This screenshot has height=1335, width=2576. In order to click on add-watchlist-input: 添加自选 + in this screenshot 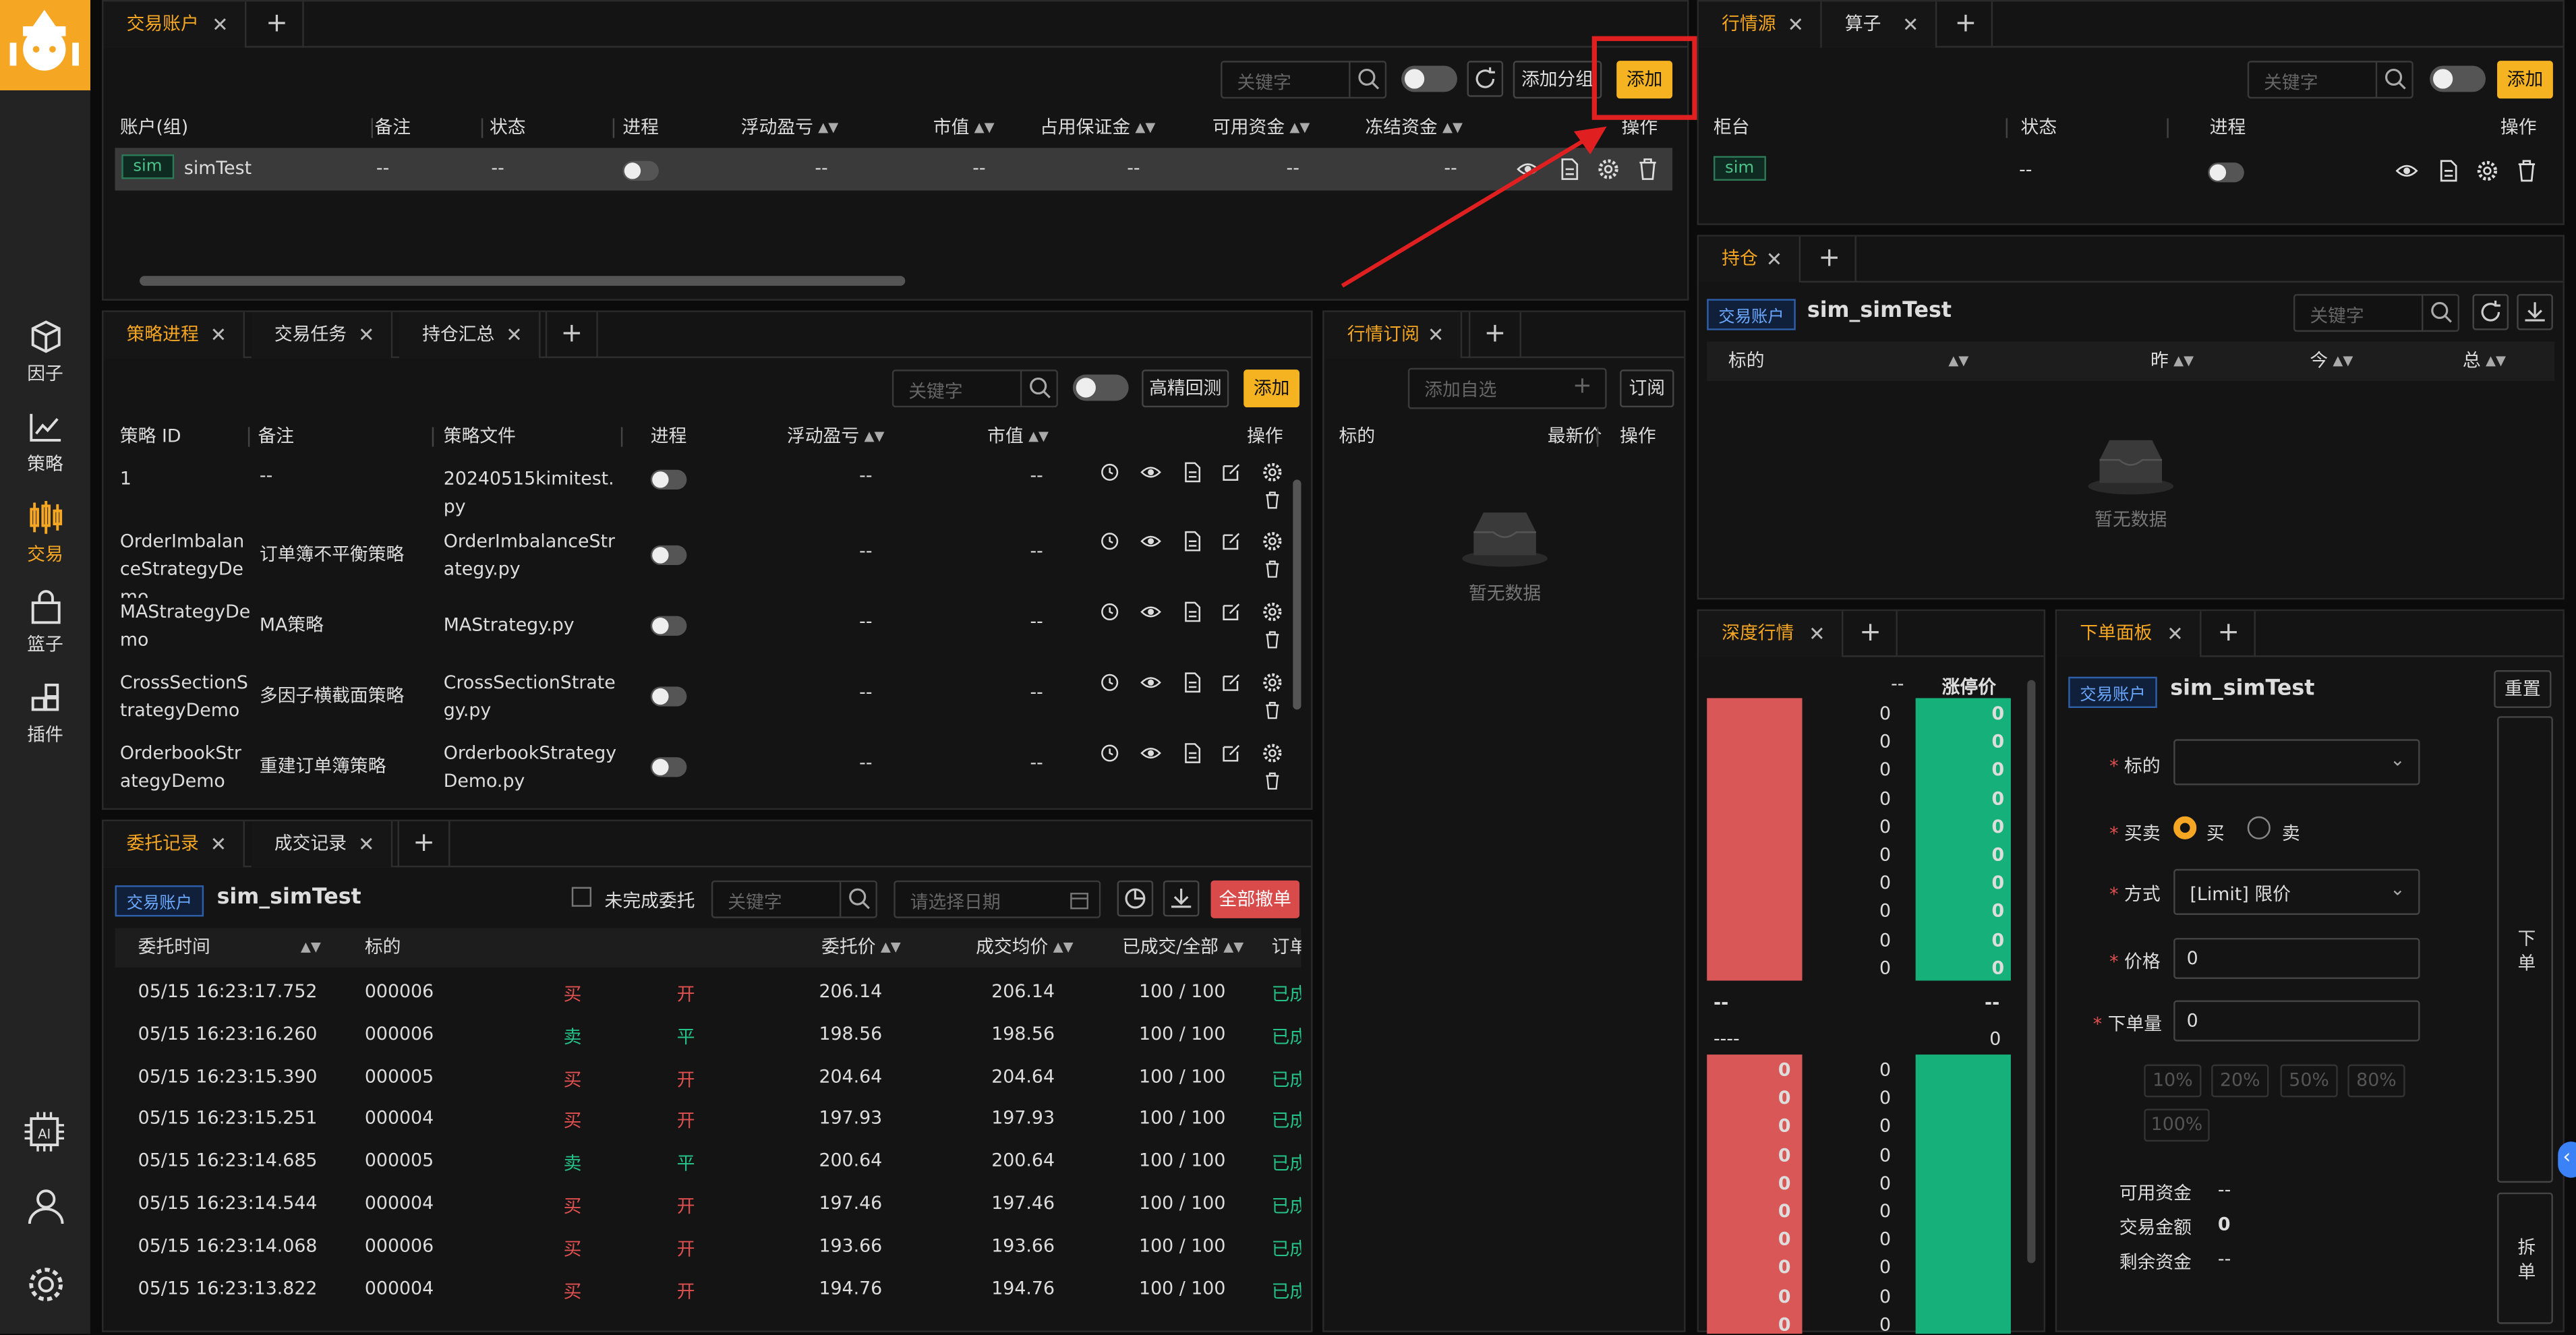, I will do `click(1507, 388)`.